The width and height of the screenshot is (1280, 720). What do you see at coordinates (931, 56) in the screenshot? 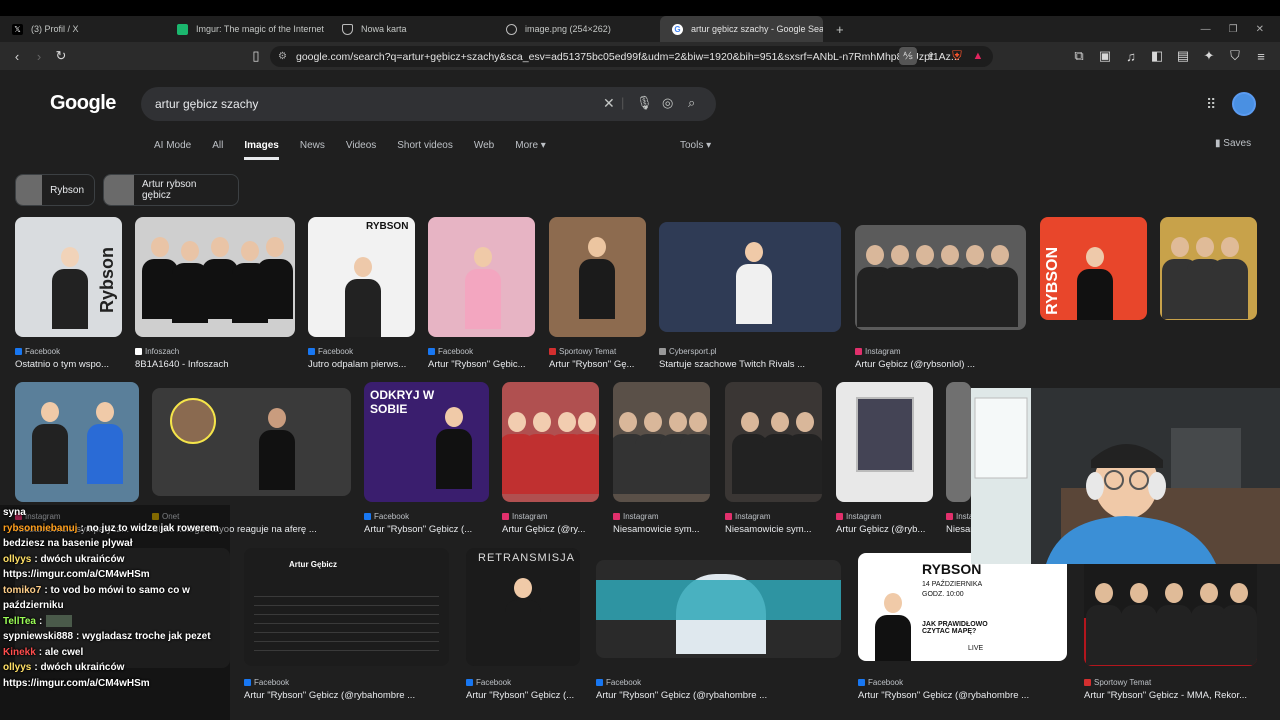
I see `share-icon: ⇪` at bounding box center [931, 56].